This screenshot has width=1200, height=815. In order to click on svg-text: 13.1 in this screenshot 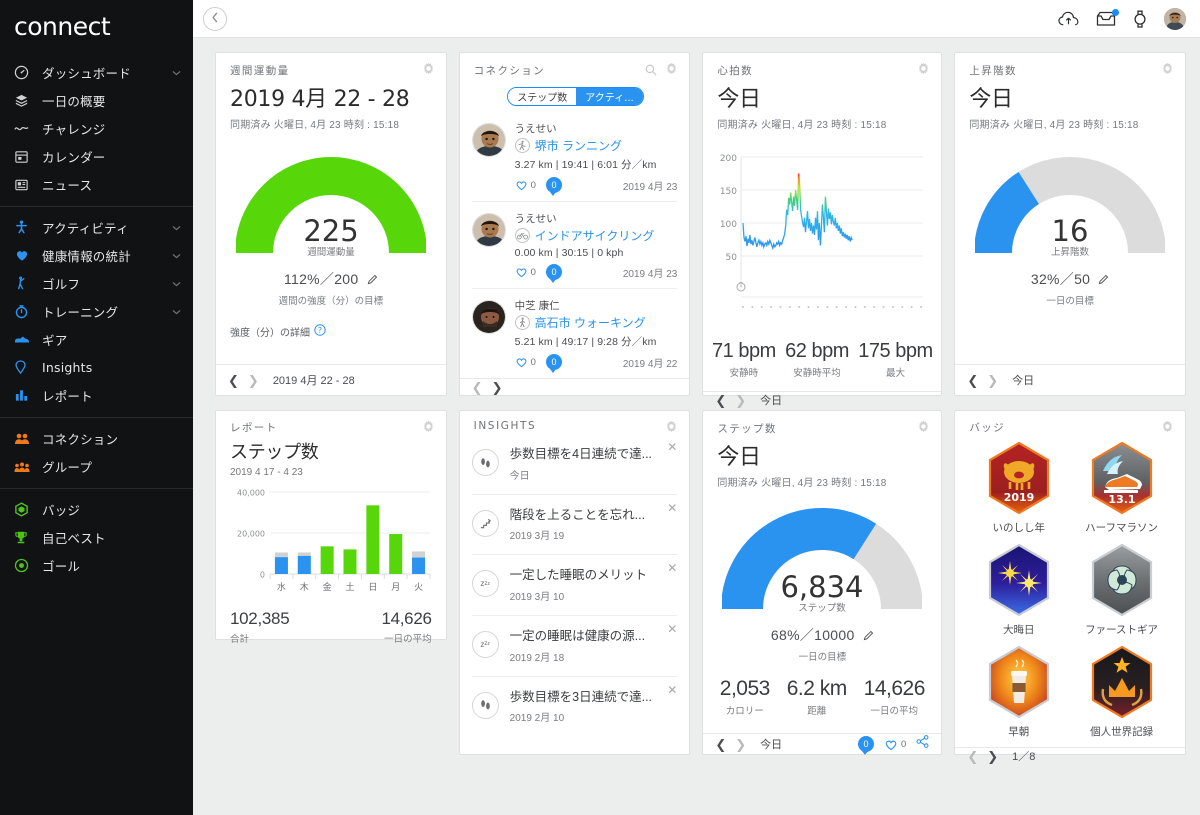, I will do `click(1121, 499)`.